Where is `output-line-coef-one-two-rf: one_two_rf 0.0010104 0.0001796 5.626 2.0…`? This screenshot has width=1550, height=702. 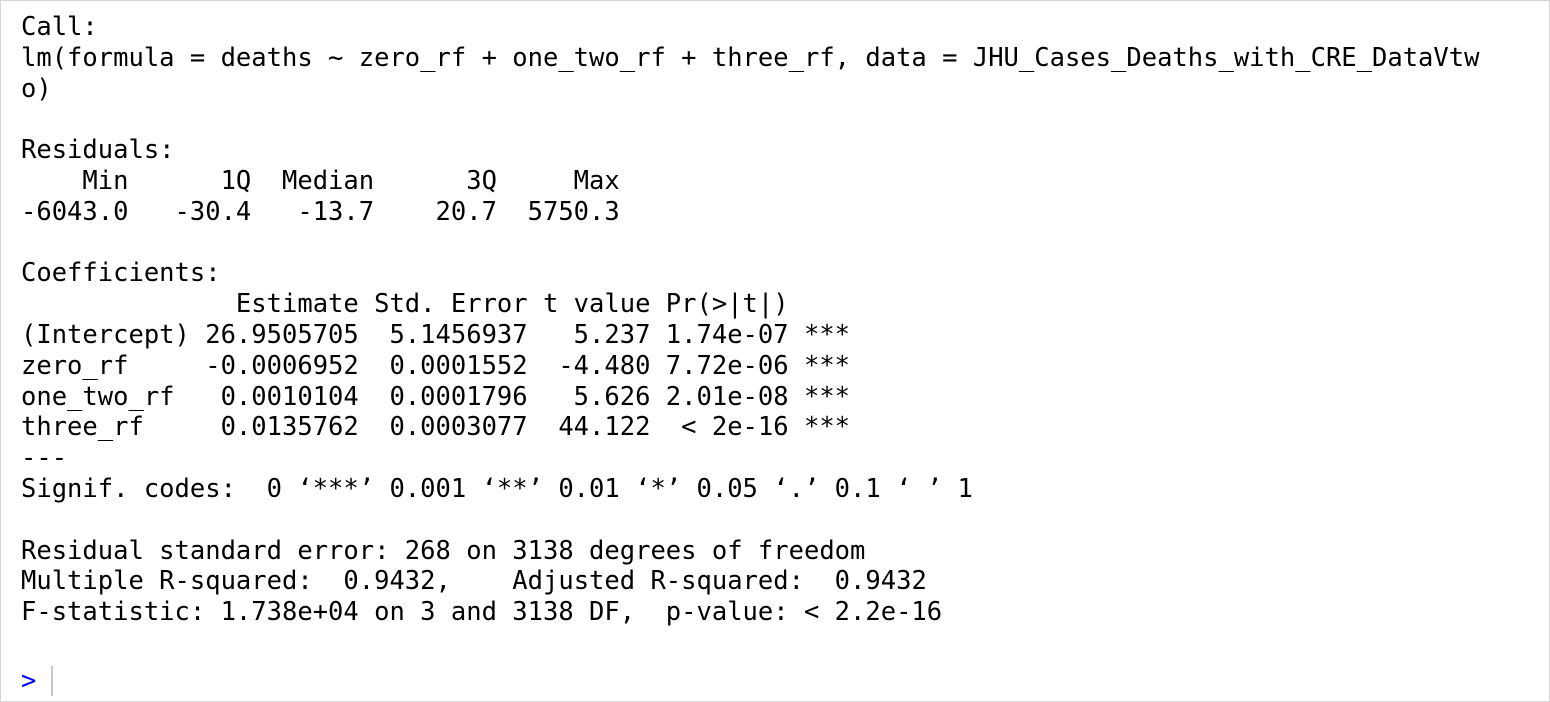
output-line-coef-one-two-rf: one_two_rf 0.0010104 0.0001796 5.626 2.0… is located at coordinates (436, 396).